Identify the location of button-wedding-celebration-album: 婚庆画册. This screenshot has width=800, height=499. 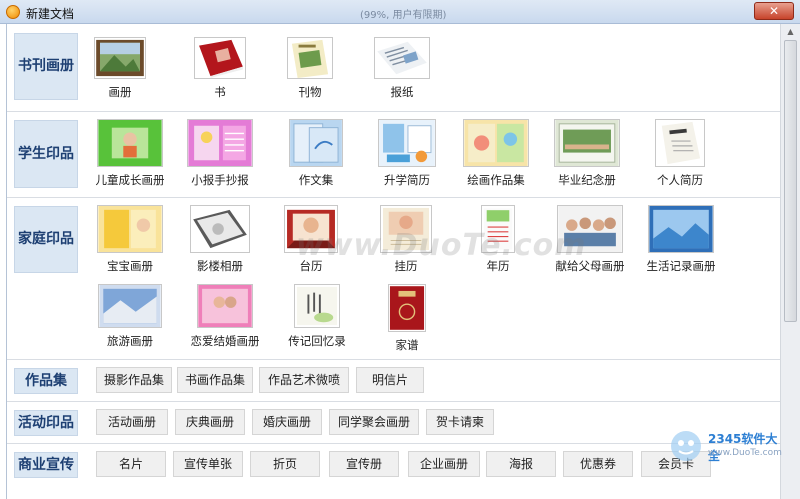
(287, 422).